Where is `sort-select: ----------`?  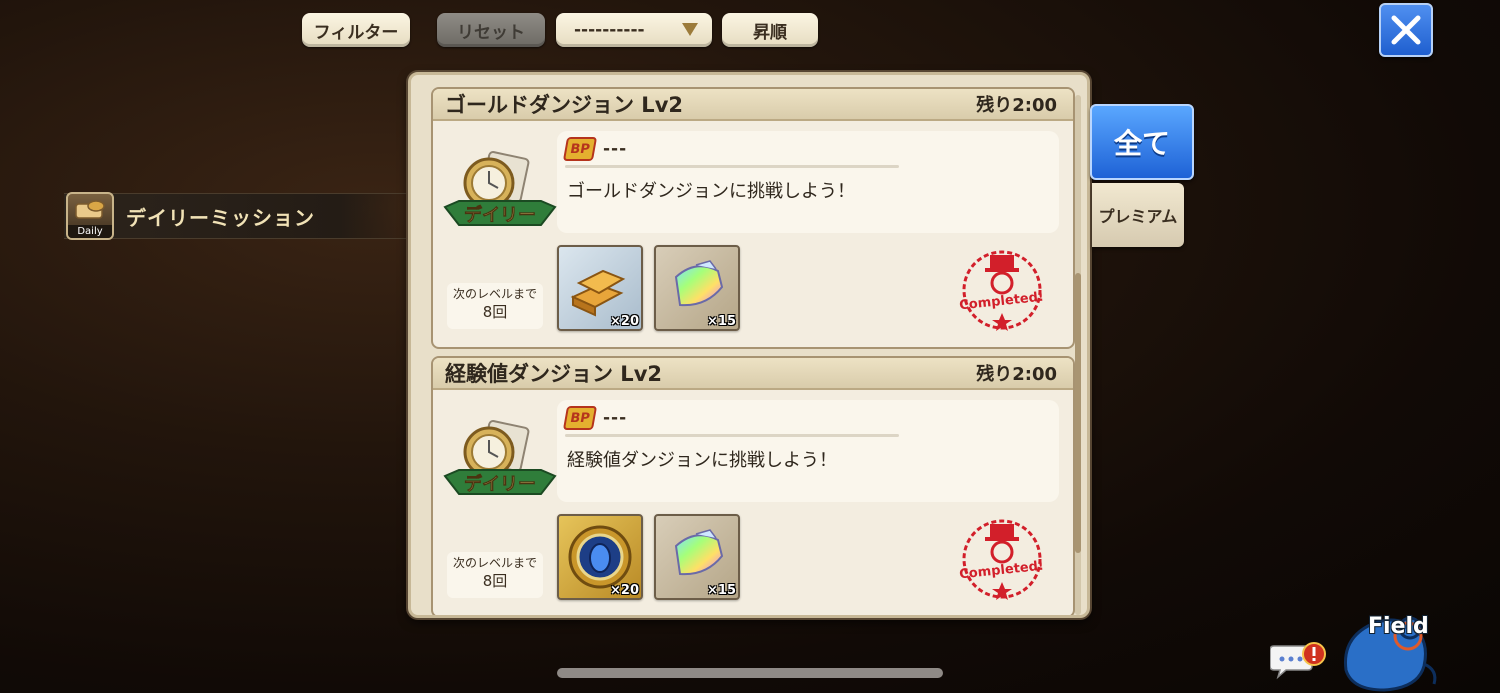
sort-select: ---------- is located at coordinates (634, 30).